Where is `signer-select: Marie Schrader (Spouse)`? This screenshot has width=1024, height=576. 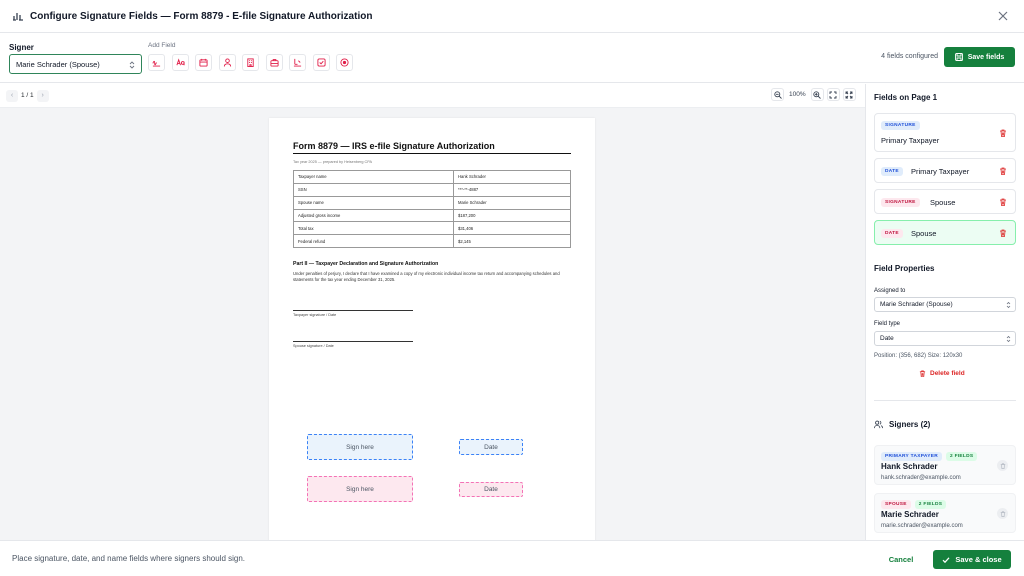
signer-select: Marie Schrader (Spouse) is located at coordinates (75, 64).